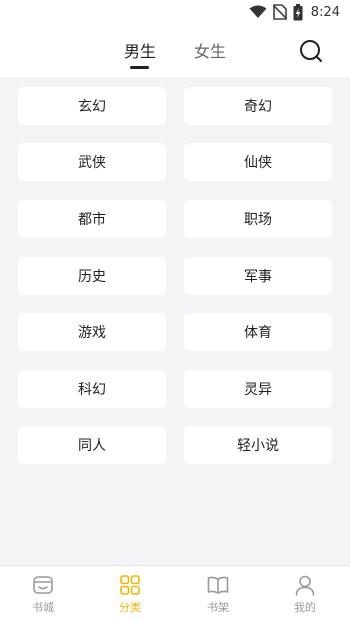  Describe the element at coordinates (43, 585) in the screenshot. I see `bookstore-icon` at that location.